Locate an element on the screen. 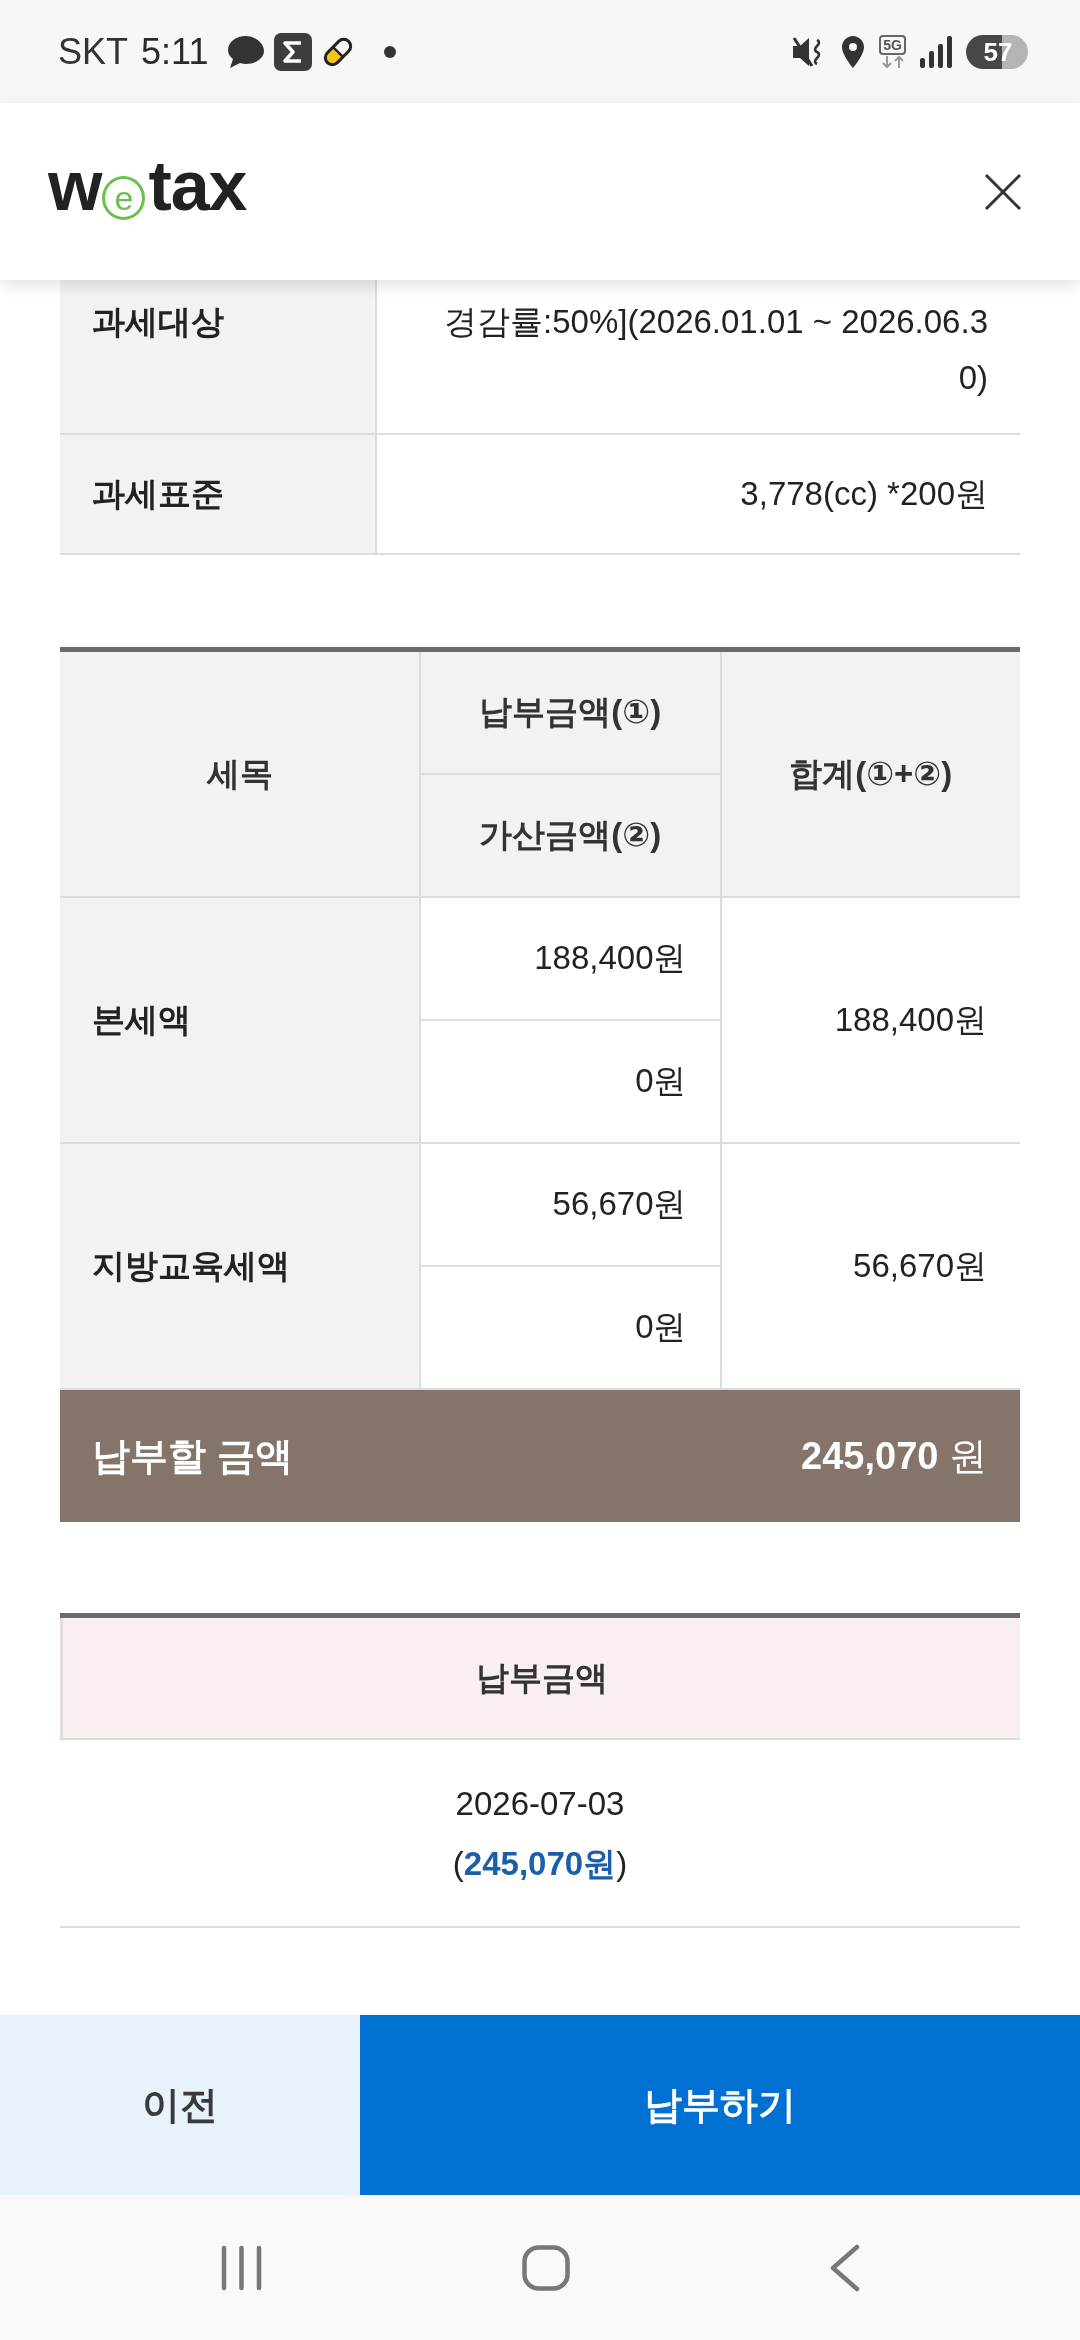  table-cell: 경감률:50%](2026.01.01 ~ 2026.06.3 0) is located at coordinates (698, 356).